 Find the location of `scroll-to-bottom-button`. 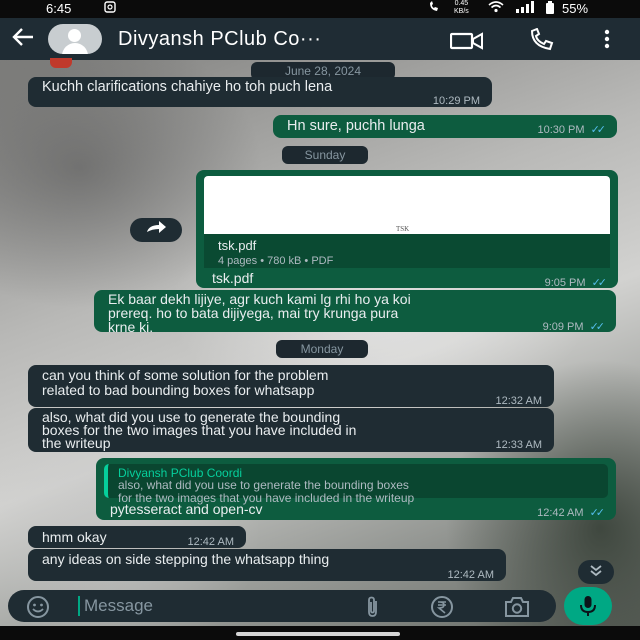

scroll-to-bottom-button is located at coordinates (596, 572).